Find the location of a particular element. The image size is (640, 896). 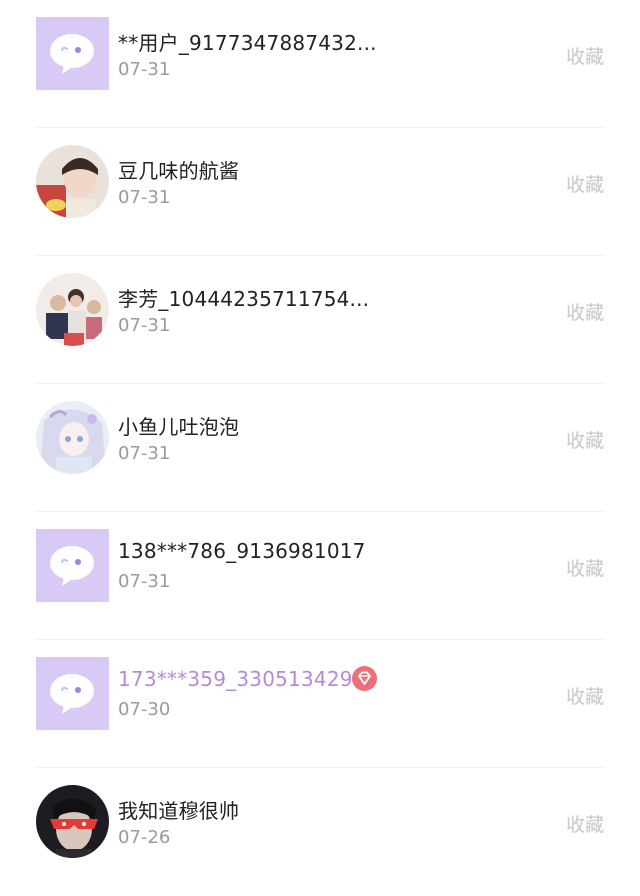

follow-date: 07-30 is located at coordinates (144, 709).